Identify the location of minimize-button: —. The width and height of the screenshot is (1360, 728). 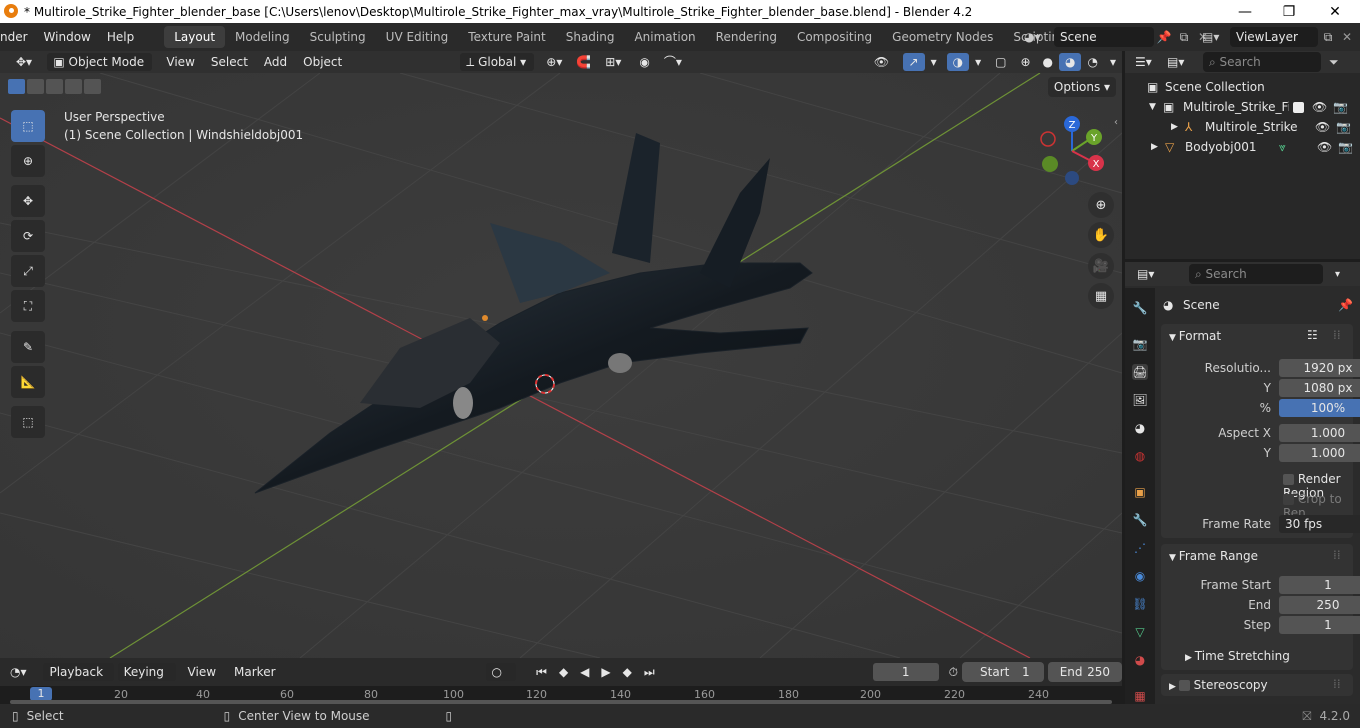
(1245, 11).